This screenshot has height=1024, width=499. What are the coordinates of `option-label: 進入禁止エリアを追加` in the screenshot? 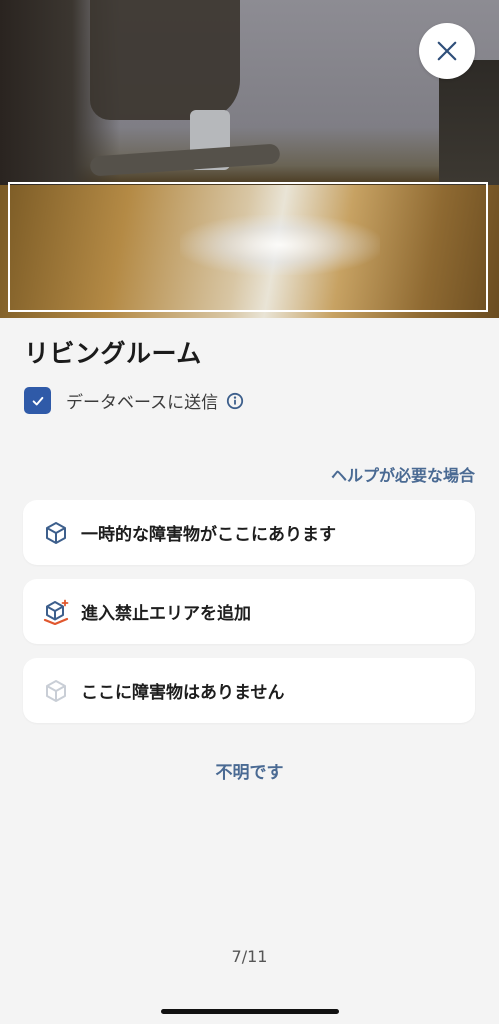 It's located at (166, 614).